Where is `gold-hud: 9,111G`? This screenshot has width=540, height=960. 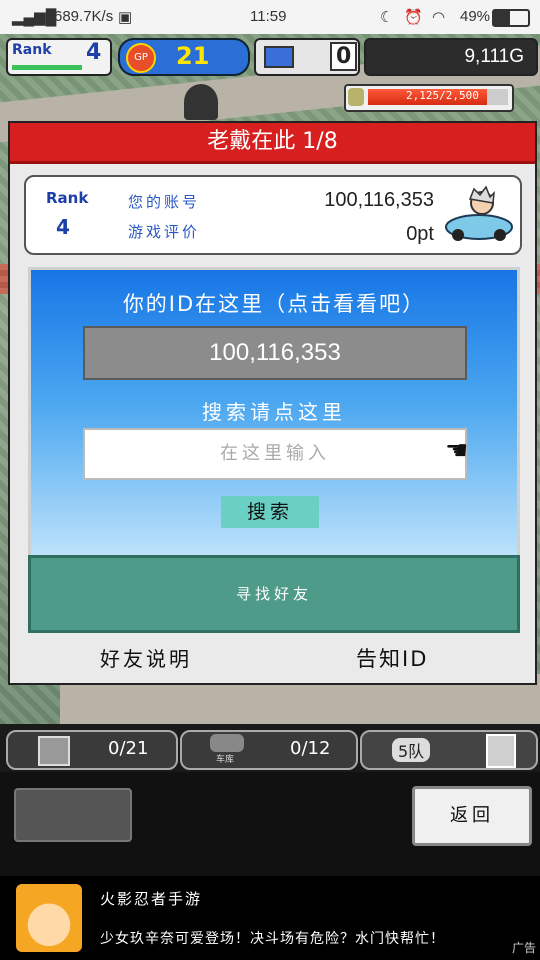 gold-hud: 9,111G is located at coordinates (451, 57).